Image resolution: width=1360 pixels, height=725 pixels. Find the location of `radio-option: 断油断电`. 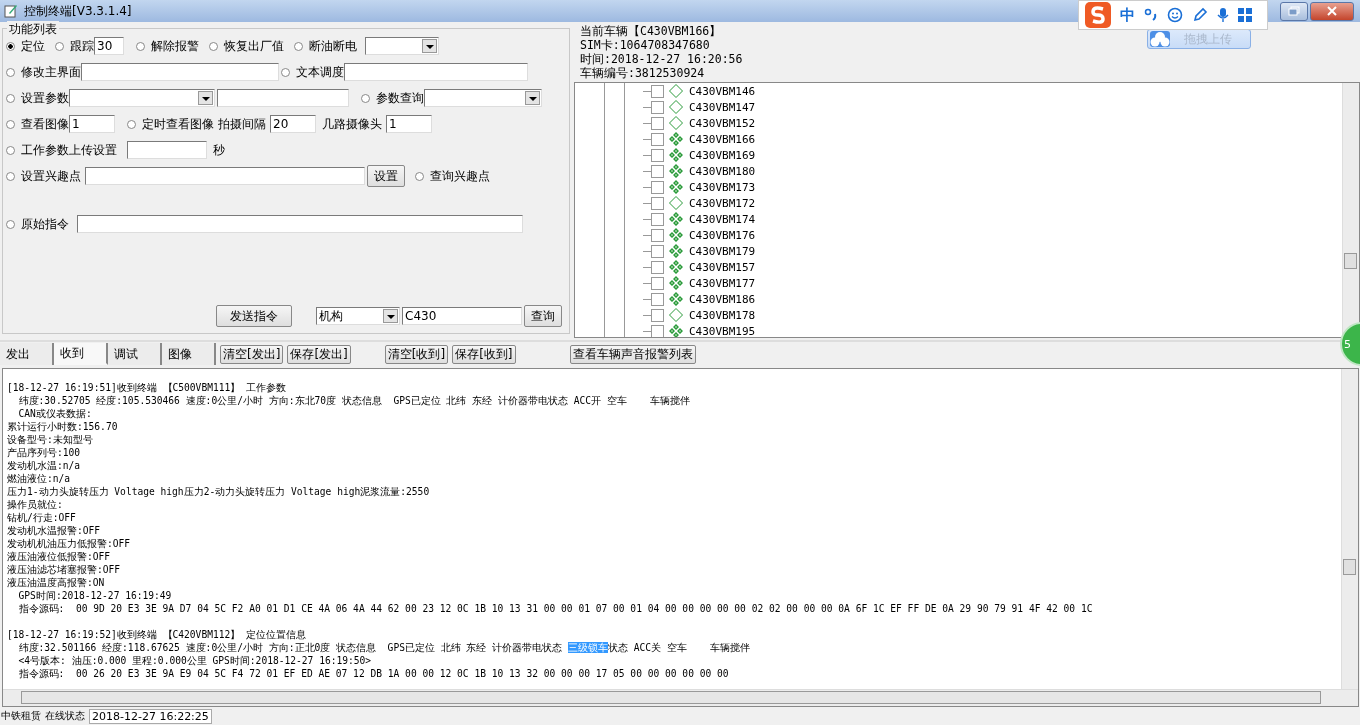

radio-option: 断油断电 is located at coordinates (325, 46).